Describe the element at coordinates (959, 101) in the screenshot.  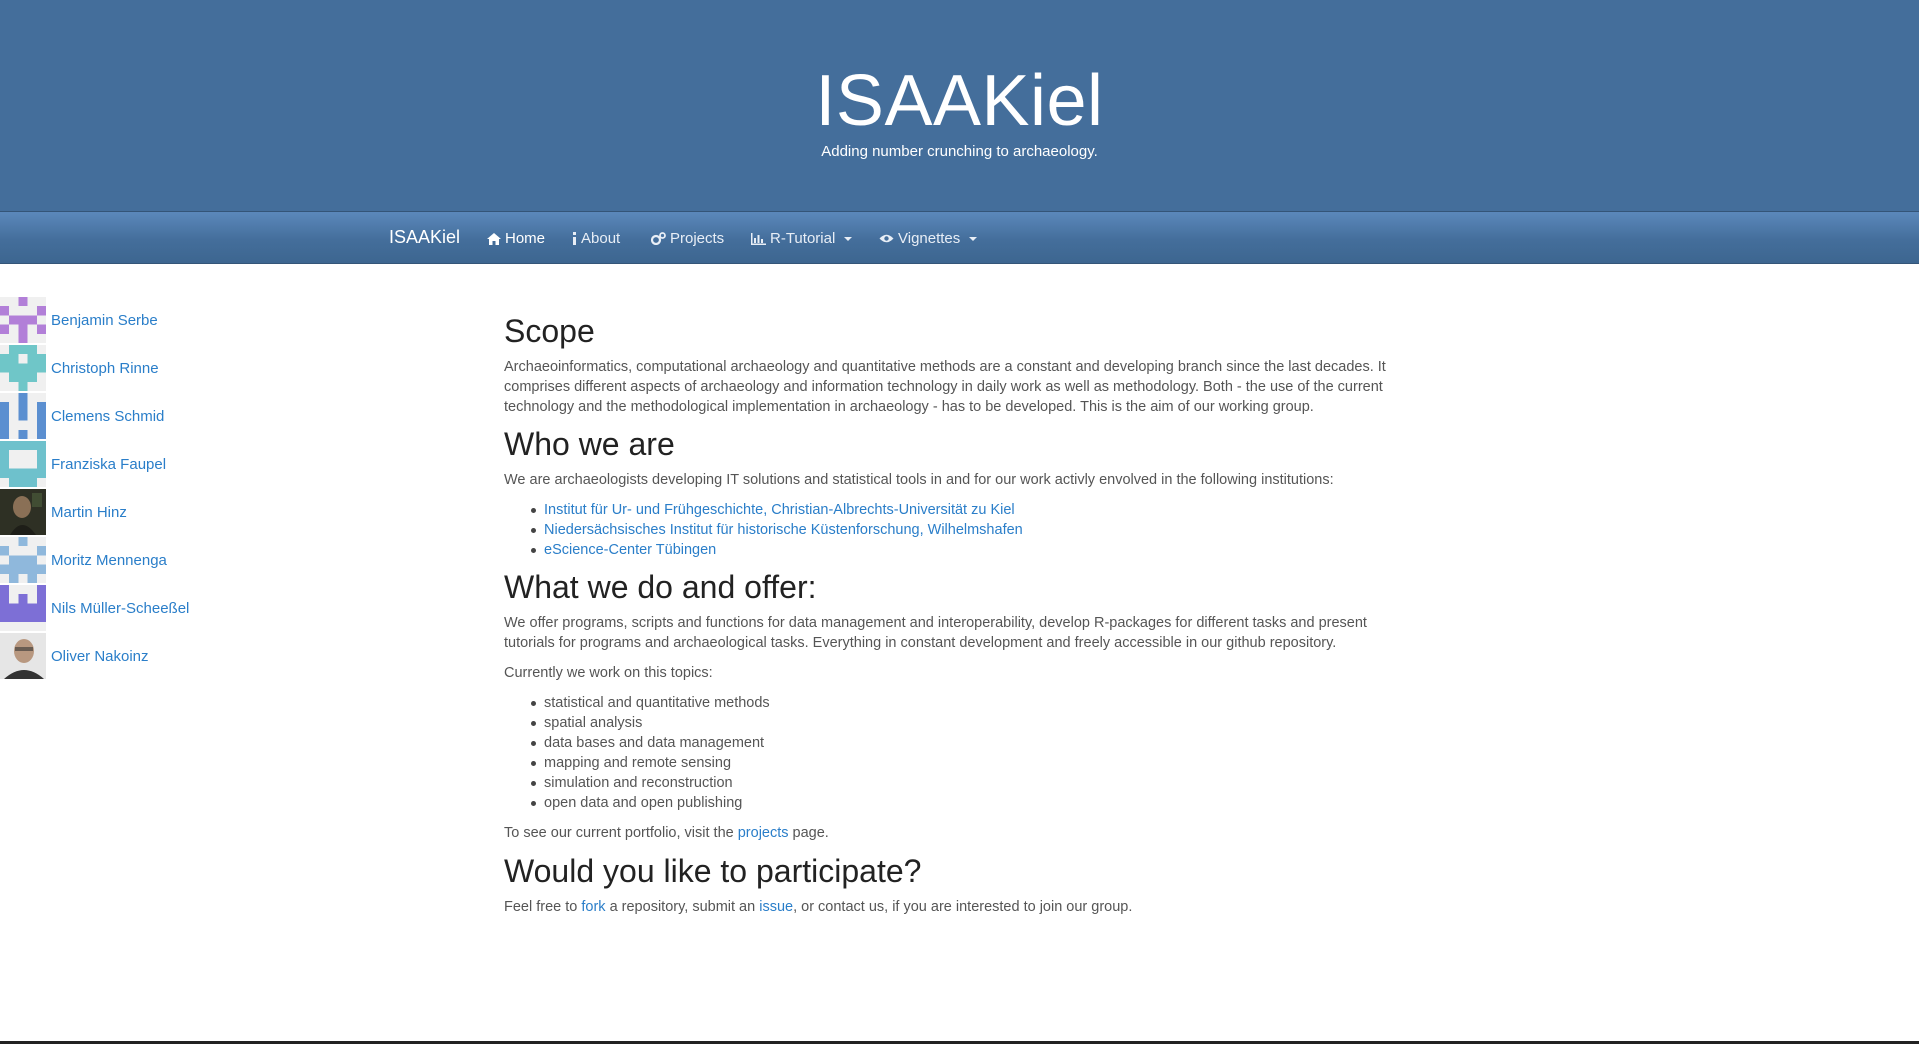
I see `site-title: ISAAKiel` at that location.